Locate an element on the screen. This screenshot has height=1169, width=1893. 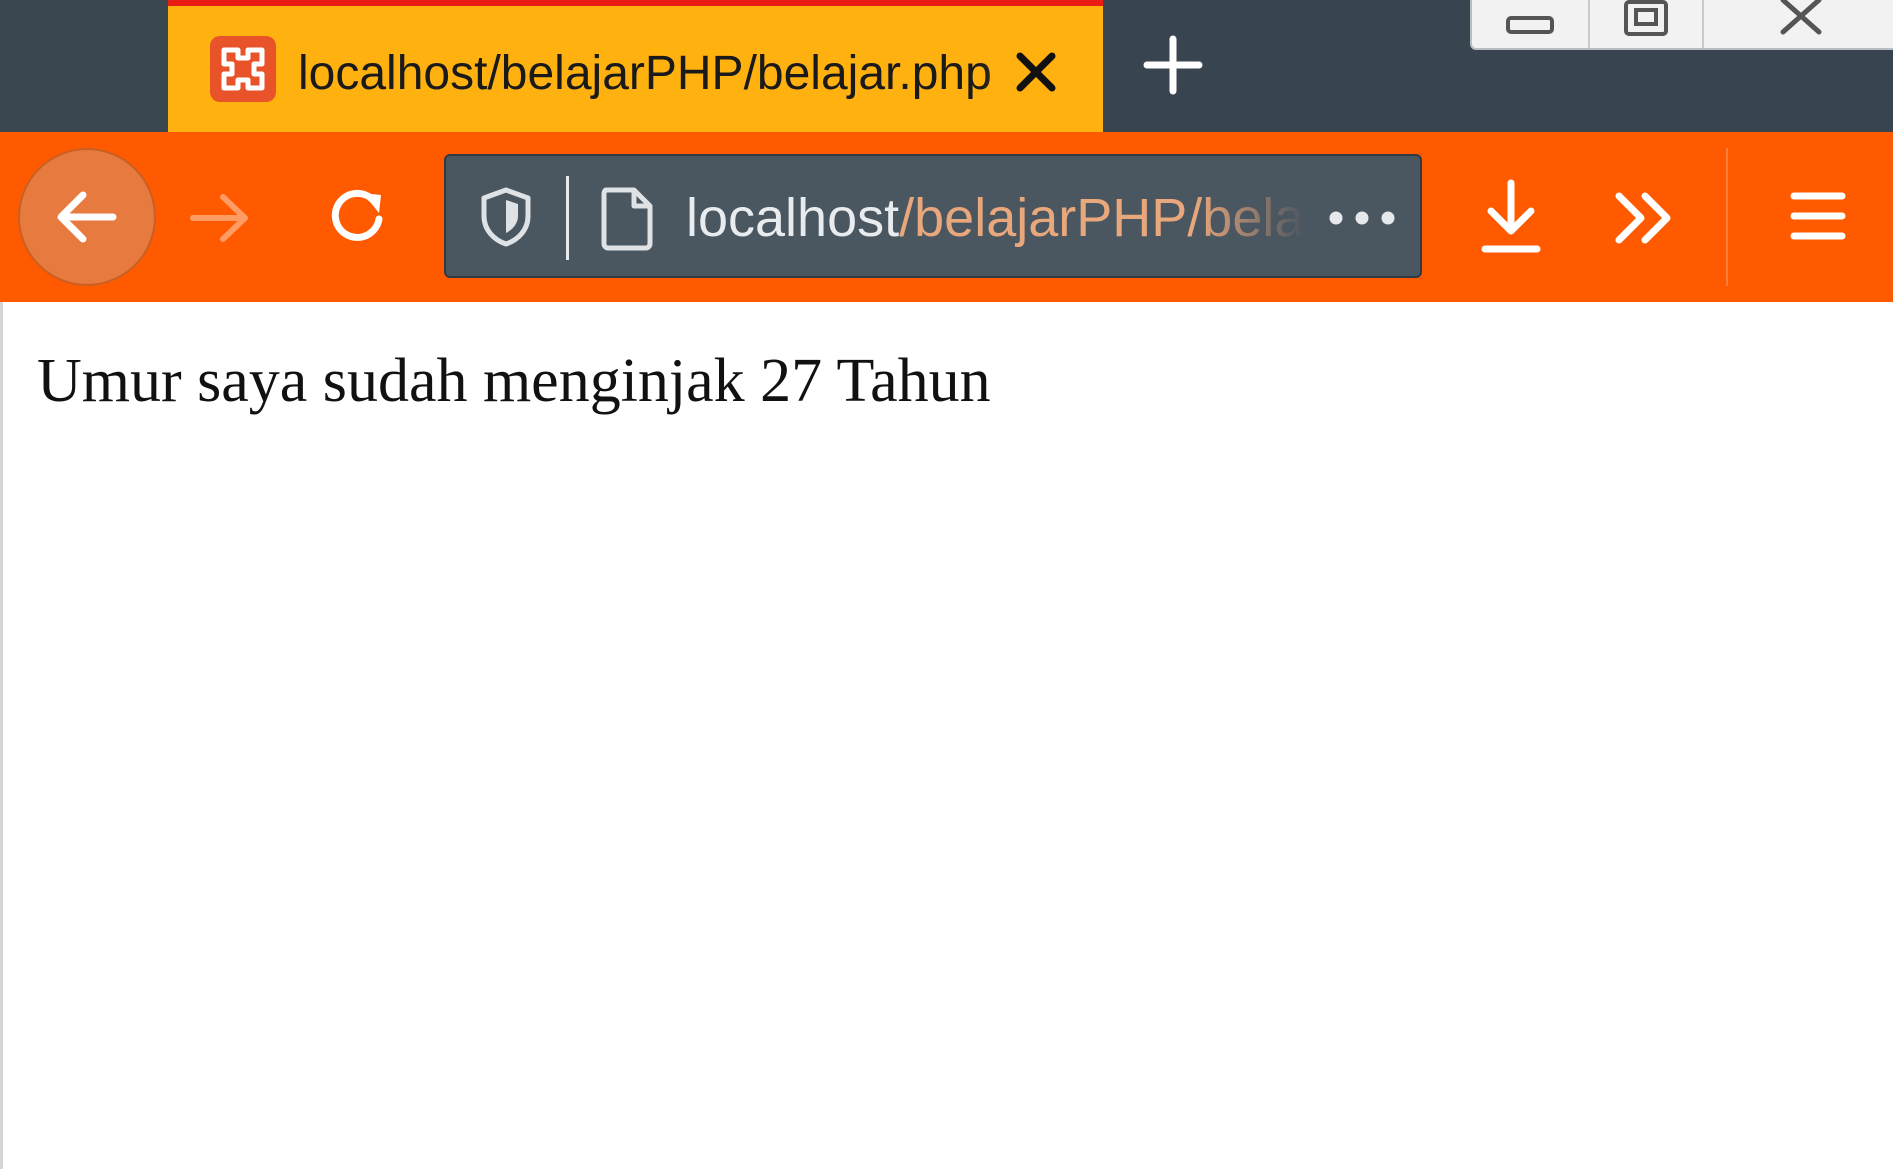
overflow-menu-button is located at coordinates (1644, 218).